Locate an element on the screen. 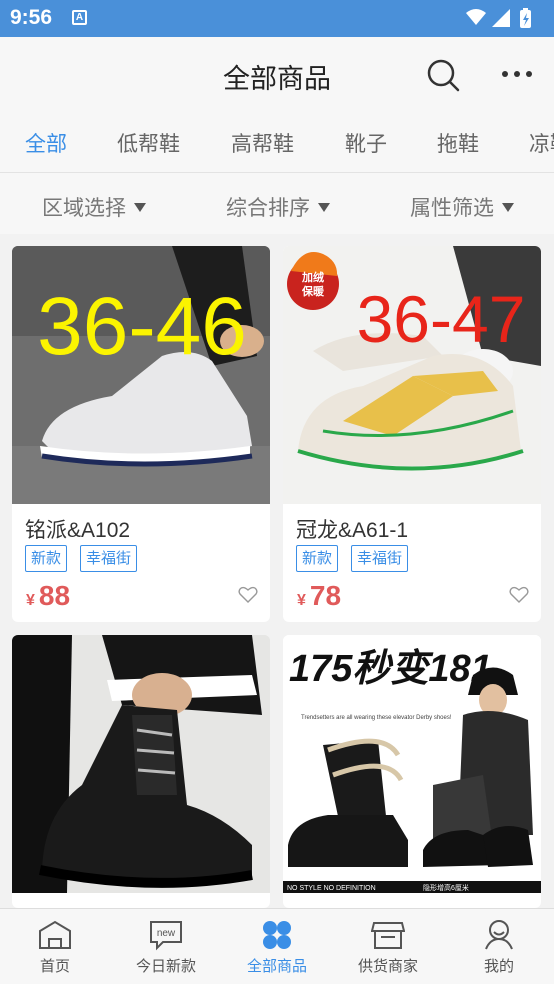 The width and height of the screenshot is (554, 984). price-value: 78 is located at coordinates (325, 595).